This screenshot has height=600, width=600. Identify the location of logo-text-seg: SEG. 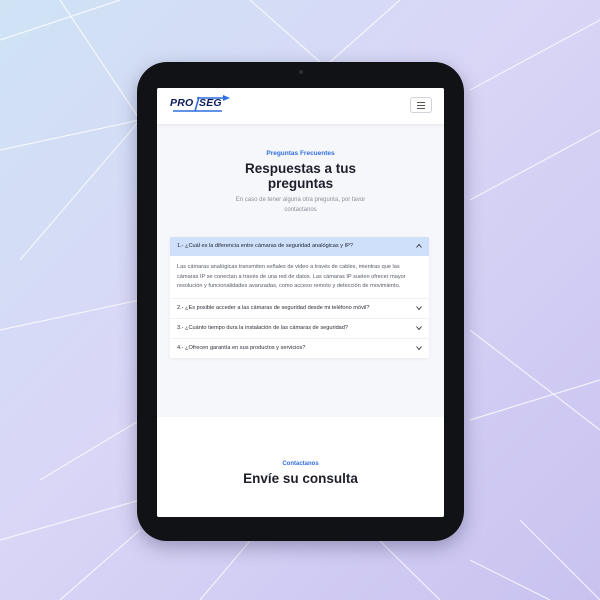
(210, 103).